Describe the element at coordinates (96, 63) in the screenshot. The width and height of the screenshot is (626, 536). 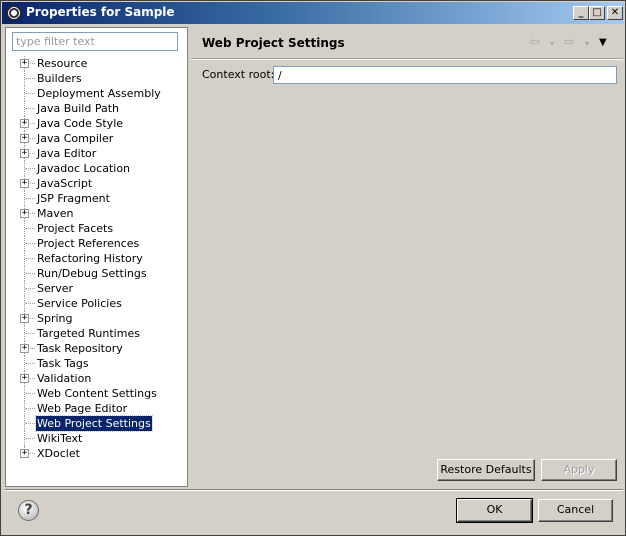
I see `tree-item: + Resource` at that location.